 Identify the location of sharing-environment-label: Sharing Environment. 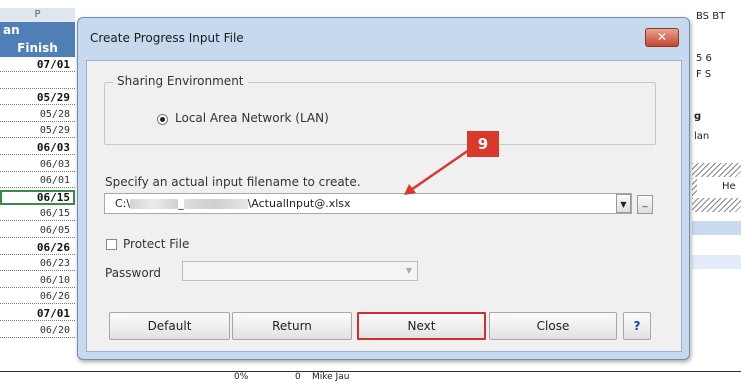
(180, 81).